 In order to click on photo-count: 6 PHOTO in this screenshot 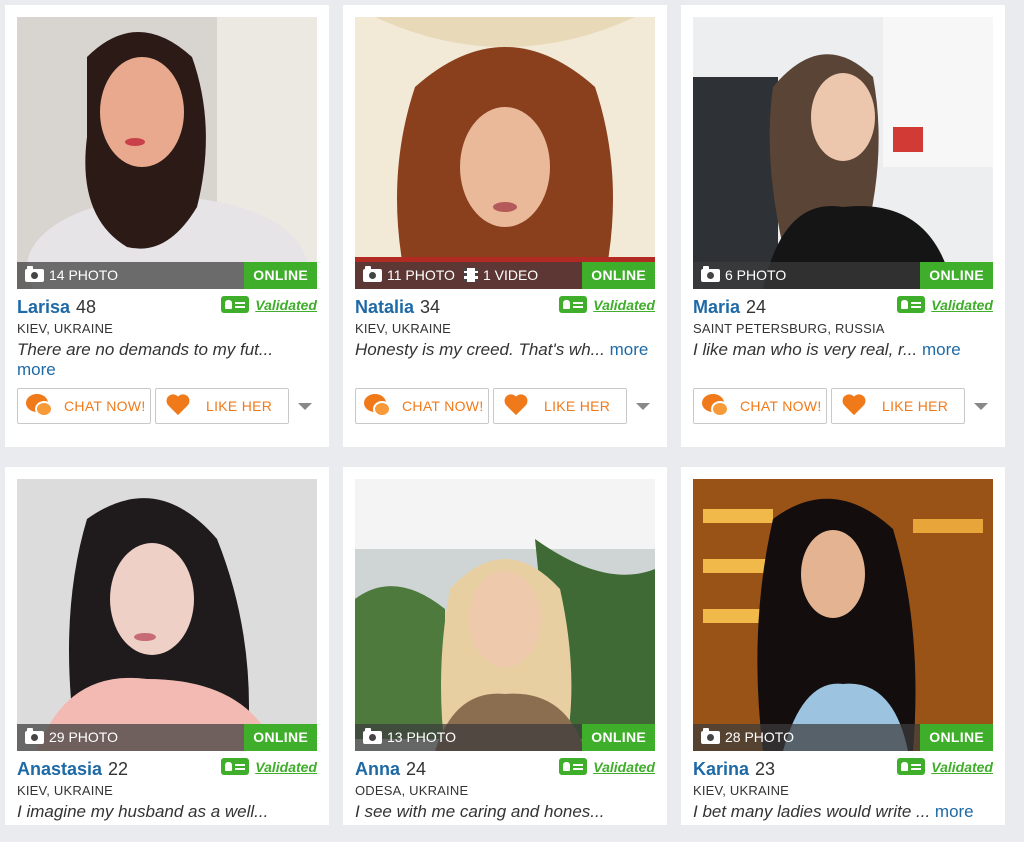, I will do `click(756, 275)`.